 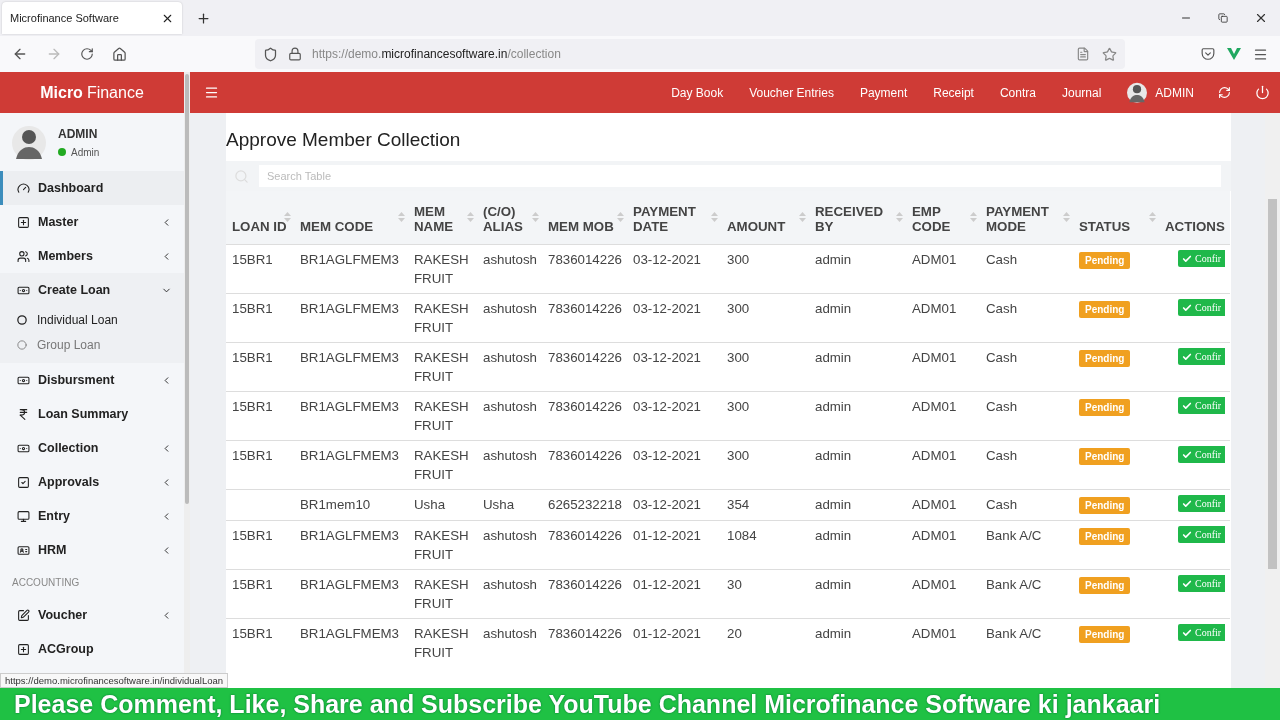 I want to click on browser-tab: Microfinance Software, so click(x=92, y=18).